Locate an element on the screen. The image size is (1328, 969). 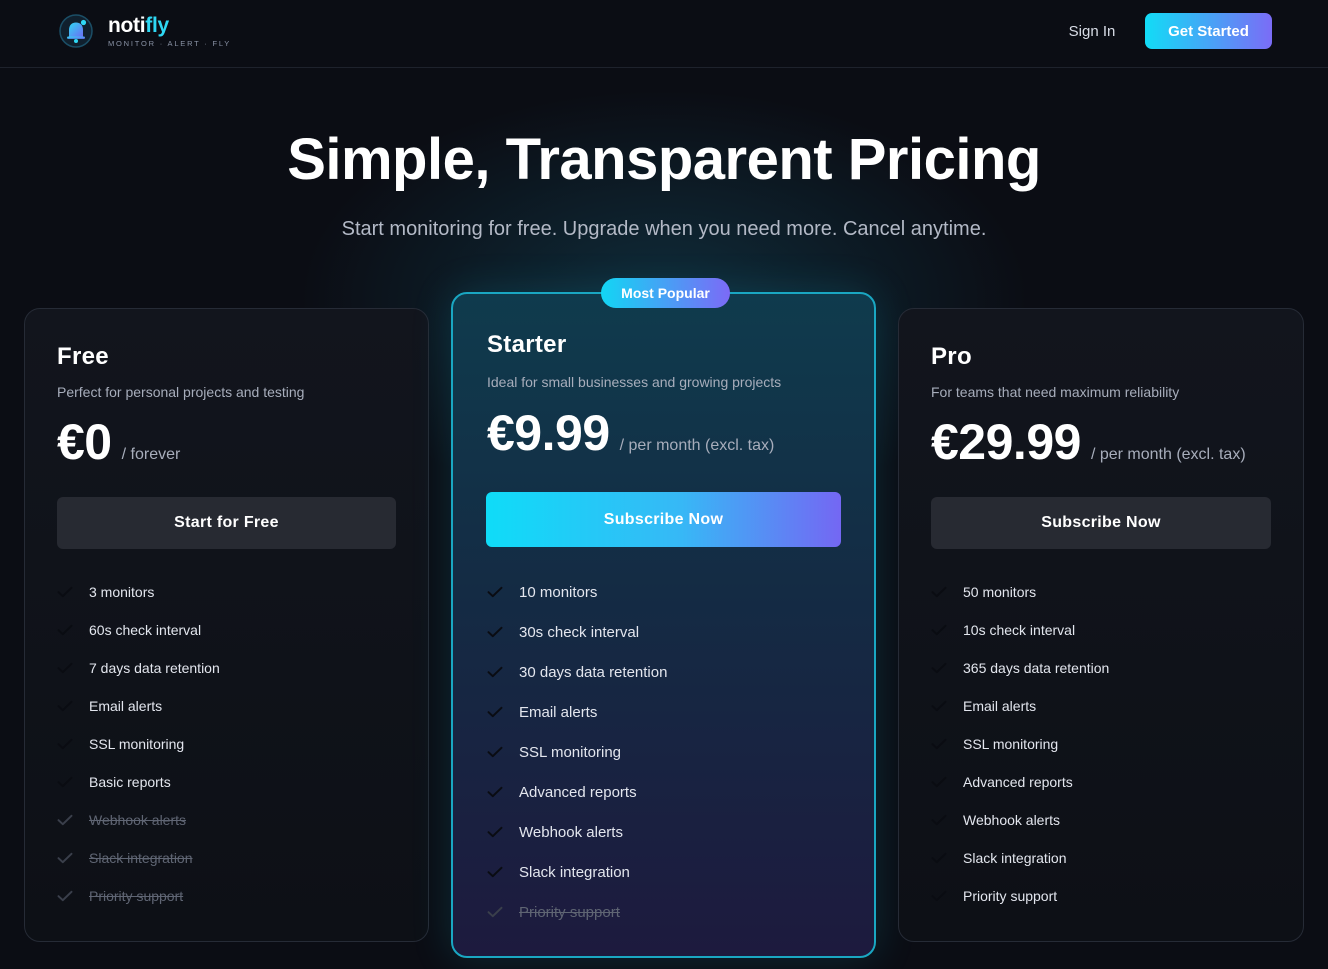
feature-label: 10 monitors is located at coordinates (558, 592).